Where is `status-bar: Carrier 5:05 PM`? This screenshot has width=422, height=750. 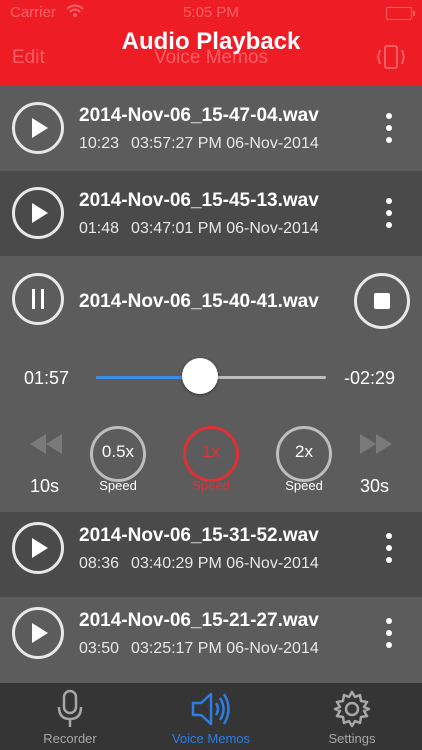 status-bar: Carrier 5:05 PM is located at coordinates (212, 14).